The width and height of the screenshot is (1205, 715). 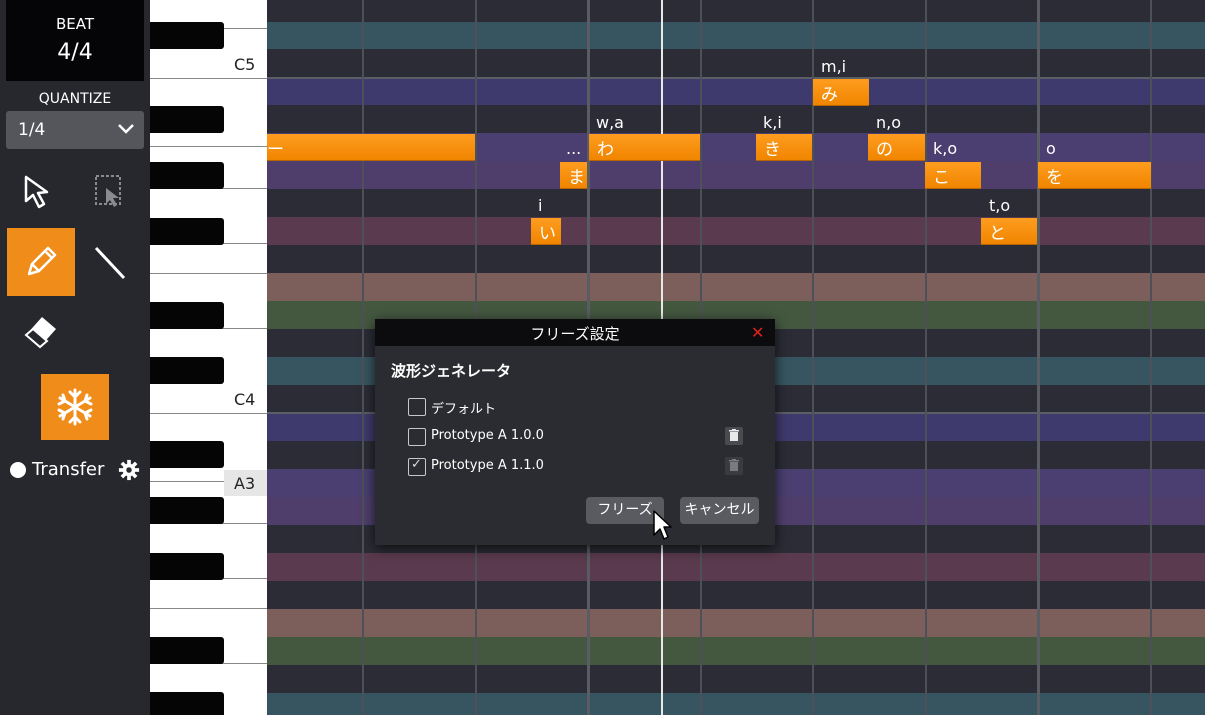 I want to click on freeze-tool-button, so click(x=75, y=407).